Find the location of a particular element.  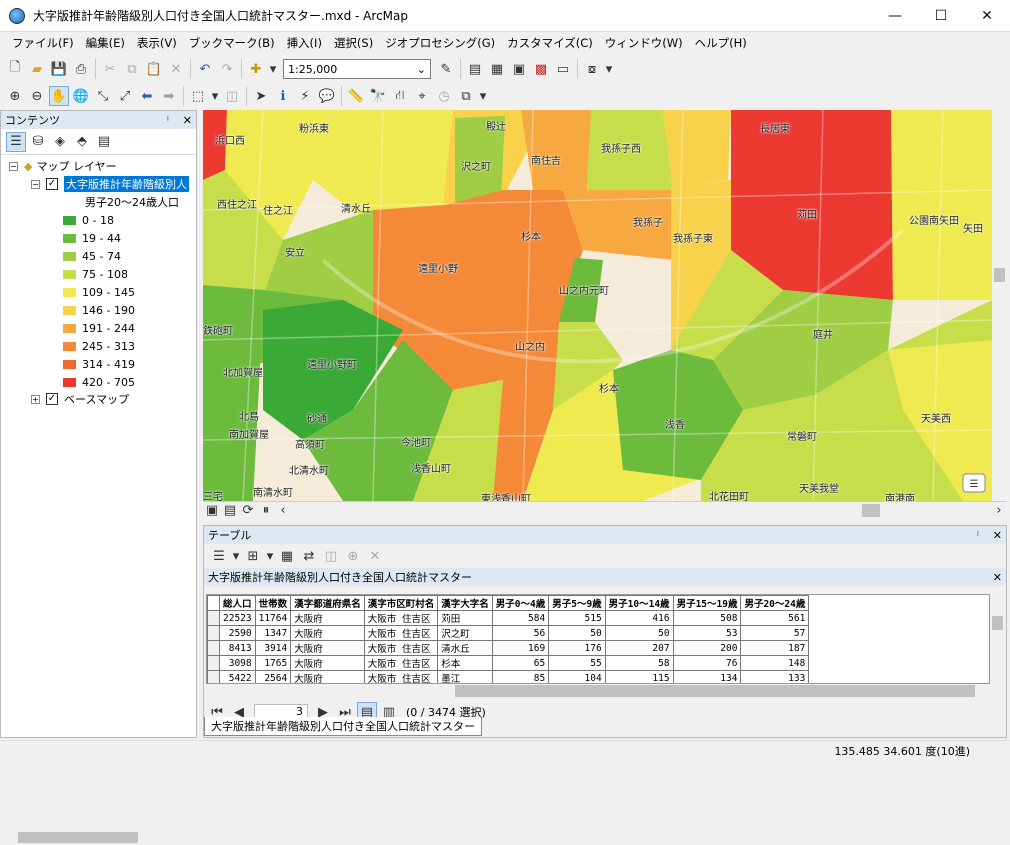

save-icon: 💾 is located at coordinates (59, 69).